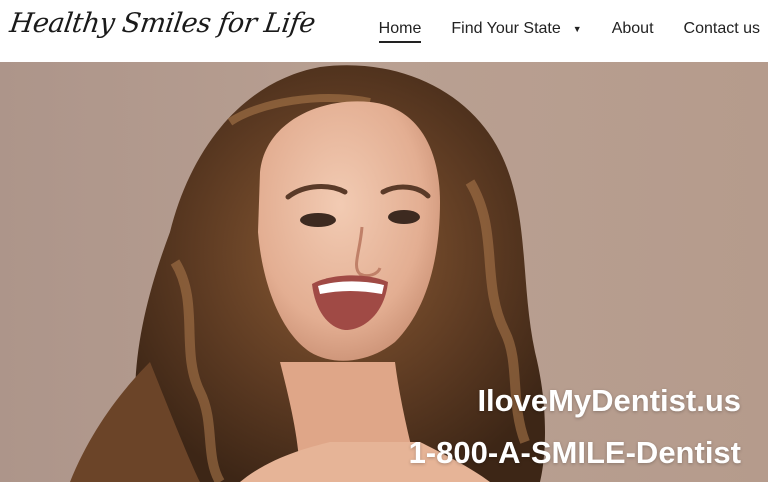 Image resolution: width=768 pixels, height=482 pixels. I want to click on nav-contact-label: Contact us, so click(721, 28).